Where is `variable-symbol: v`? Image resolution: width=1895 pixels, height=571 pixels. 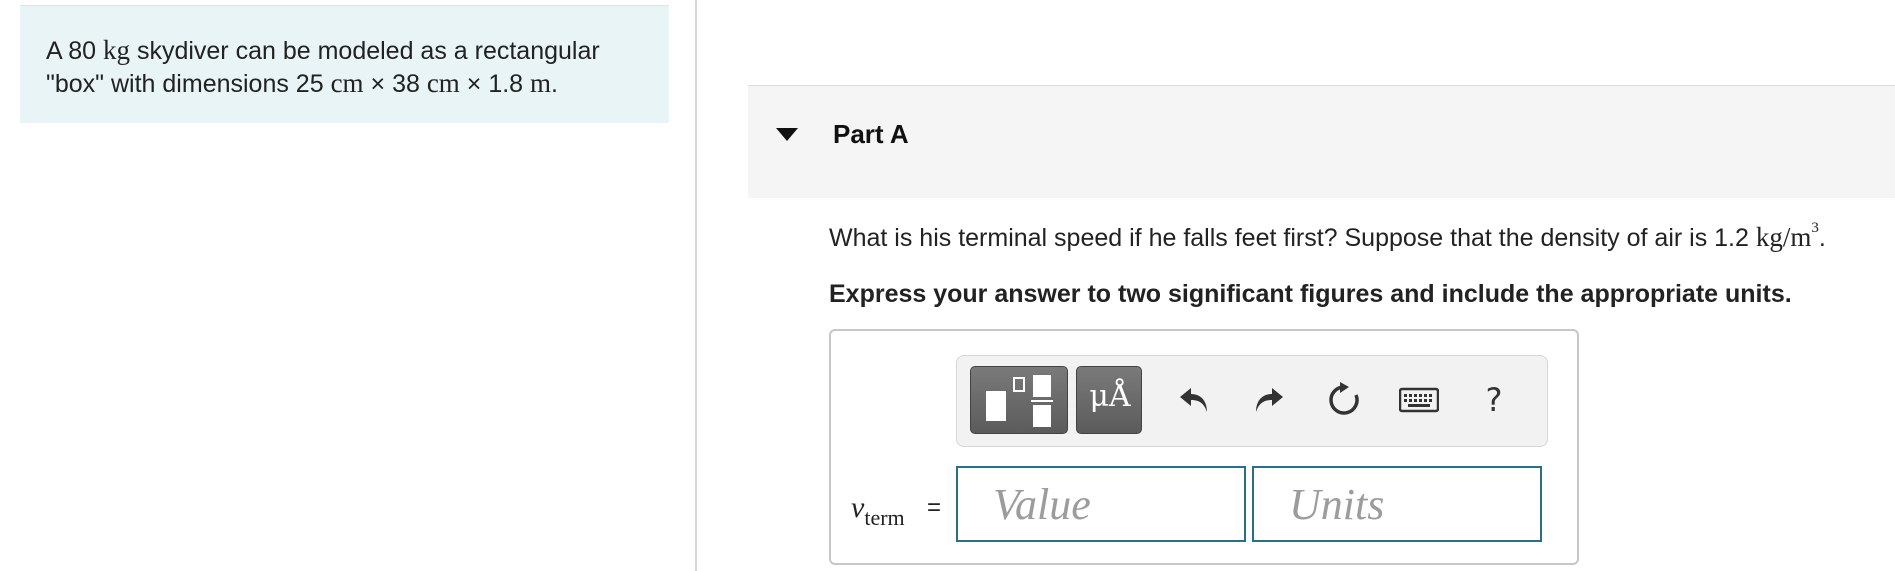 variable-symbol: v is located at coordinates (858, 507).